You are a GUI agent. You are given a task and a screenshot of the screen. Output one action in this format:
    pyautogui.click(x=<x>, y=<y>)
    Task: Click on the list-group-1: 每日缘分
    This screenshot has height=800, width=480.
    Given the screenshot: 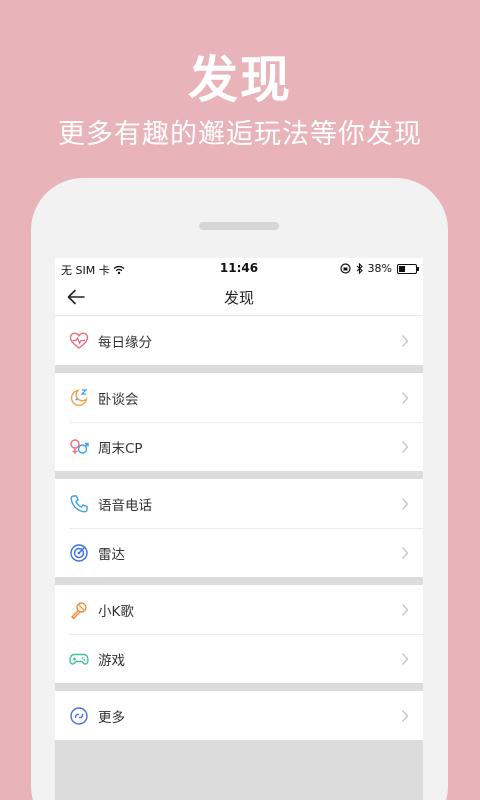 What is the action you would take?
    pyautogui.click(x=239, y=340)
    